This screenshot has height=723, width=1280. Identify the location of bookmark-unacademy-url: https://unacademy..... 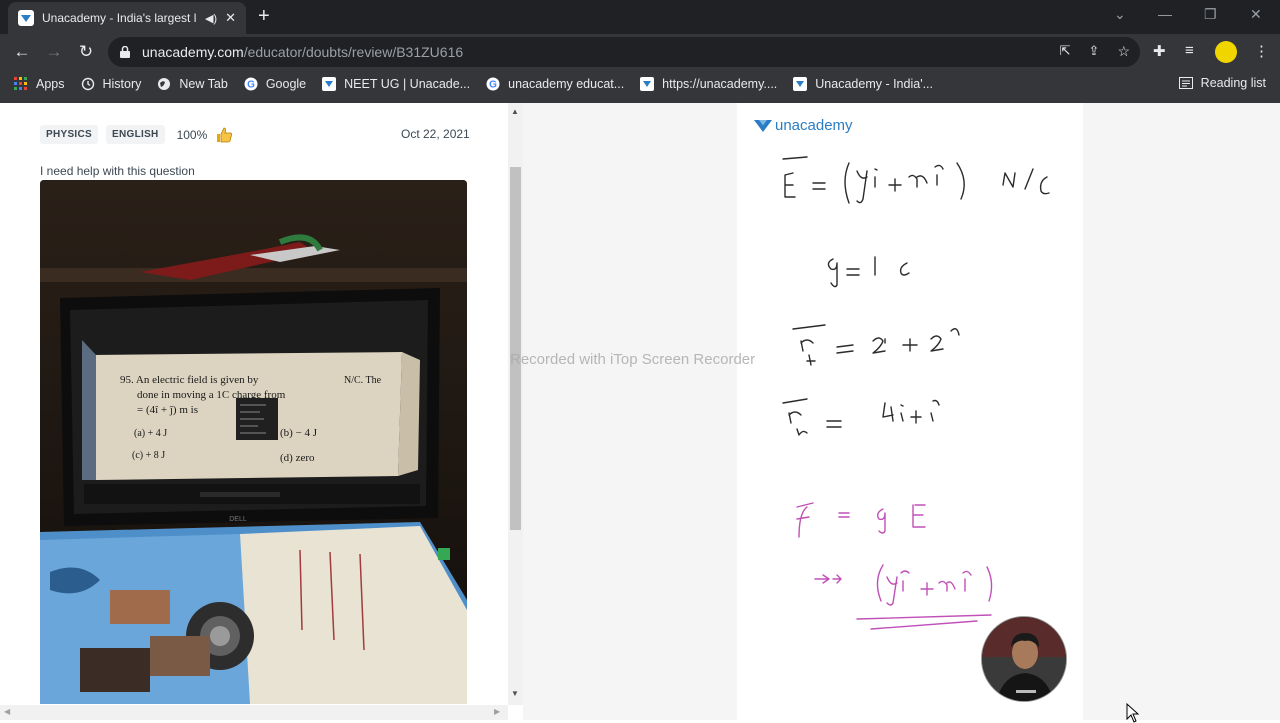
(708, 84).